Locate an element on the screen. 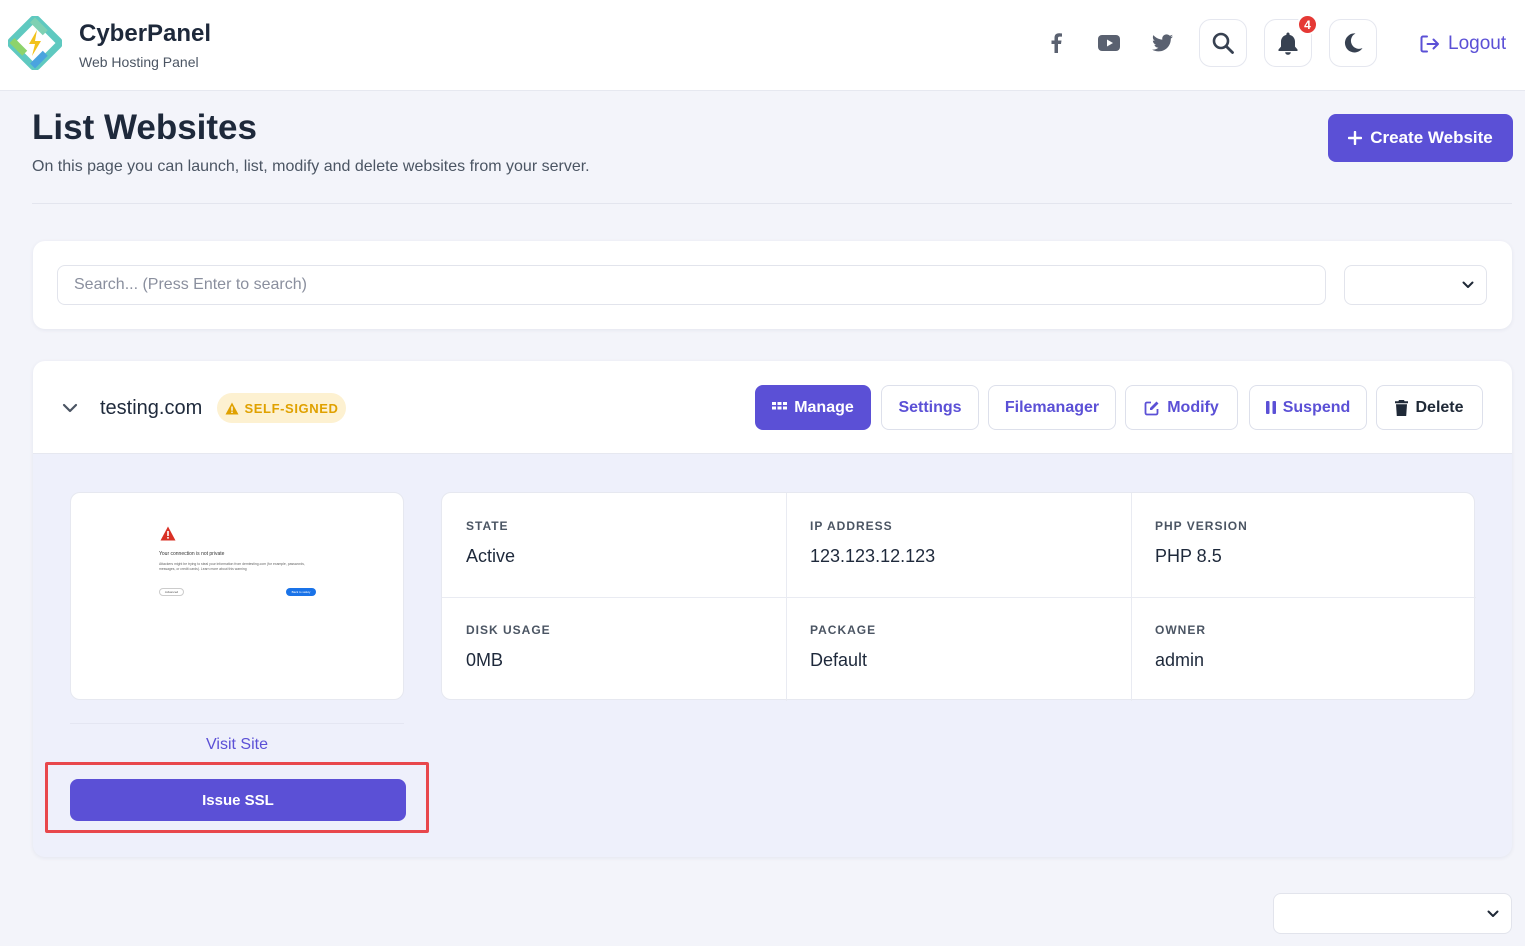 This screenshot has width=1525, height=946. issue-ssl-highlight: Issue SSL is located at coordinates (237, 797).